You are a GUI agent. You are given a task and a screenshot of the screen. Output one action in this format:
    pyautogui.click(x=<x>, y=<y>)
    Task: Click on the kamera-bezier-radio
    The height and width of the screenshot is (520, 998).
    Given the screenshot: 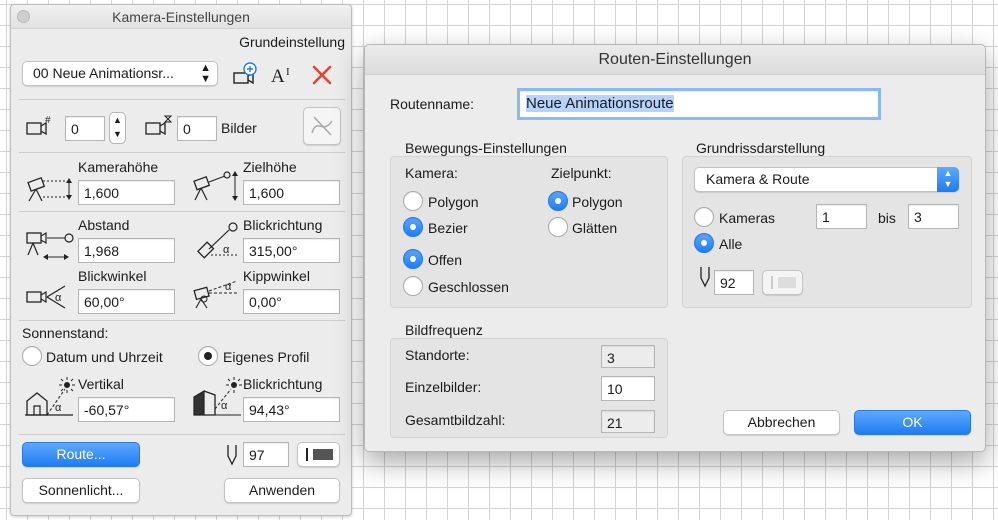 What is the action you would take?
    pyautogui.click(x=413, y=227)
    